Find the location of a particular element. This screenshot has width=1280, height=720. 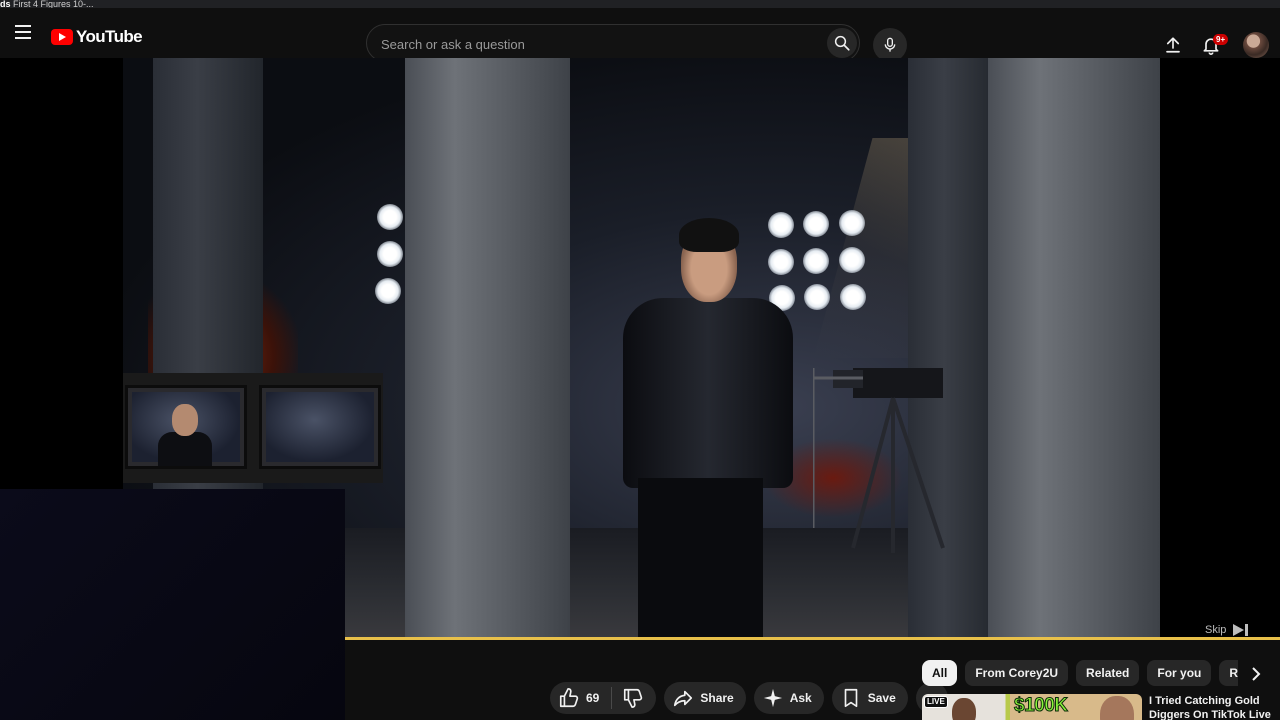

monitor-left is located at coordinates (186, 427).